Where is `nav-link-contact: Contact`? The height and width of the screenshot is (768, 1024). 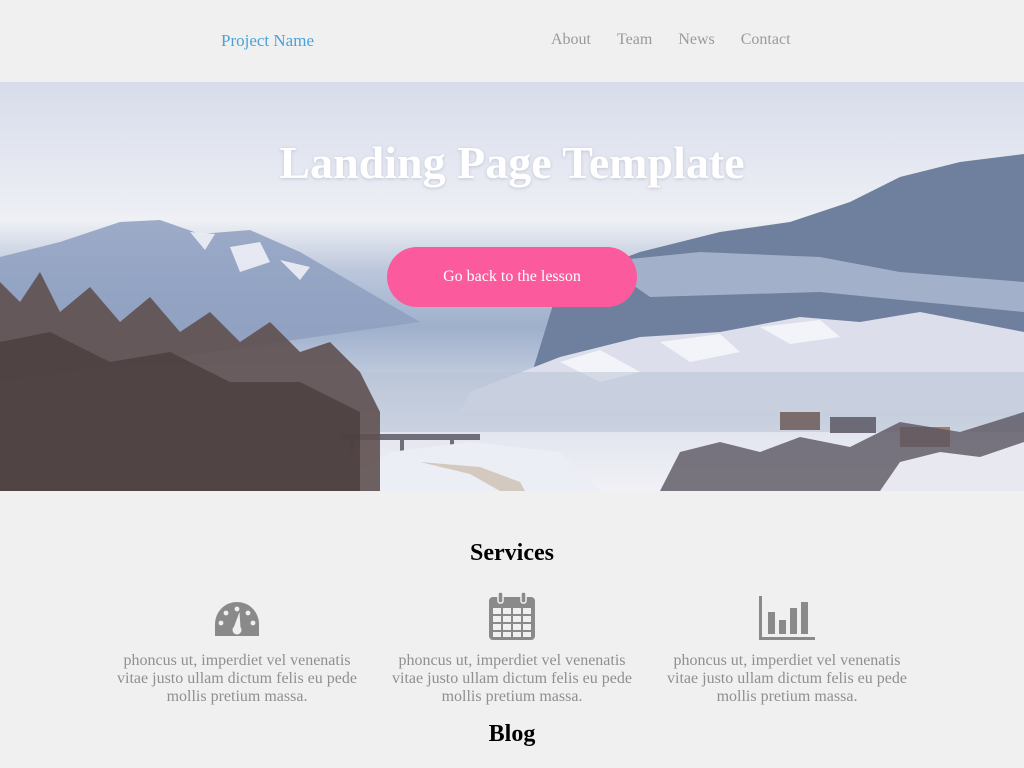
nav-link-contact: Contact is located at coordinates (766, 40).